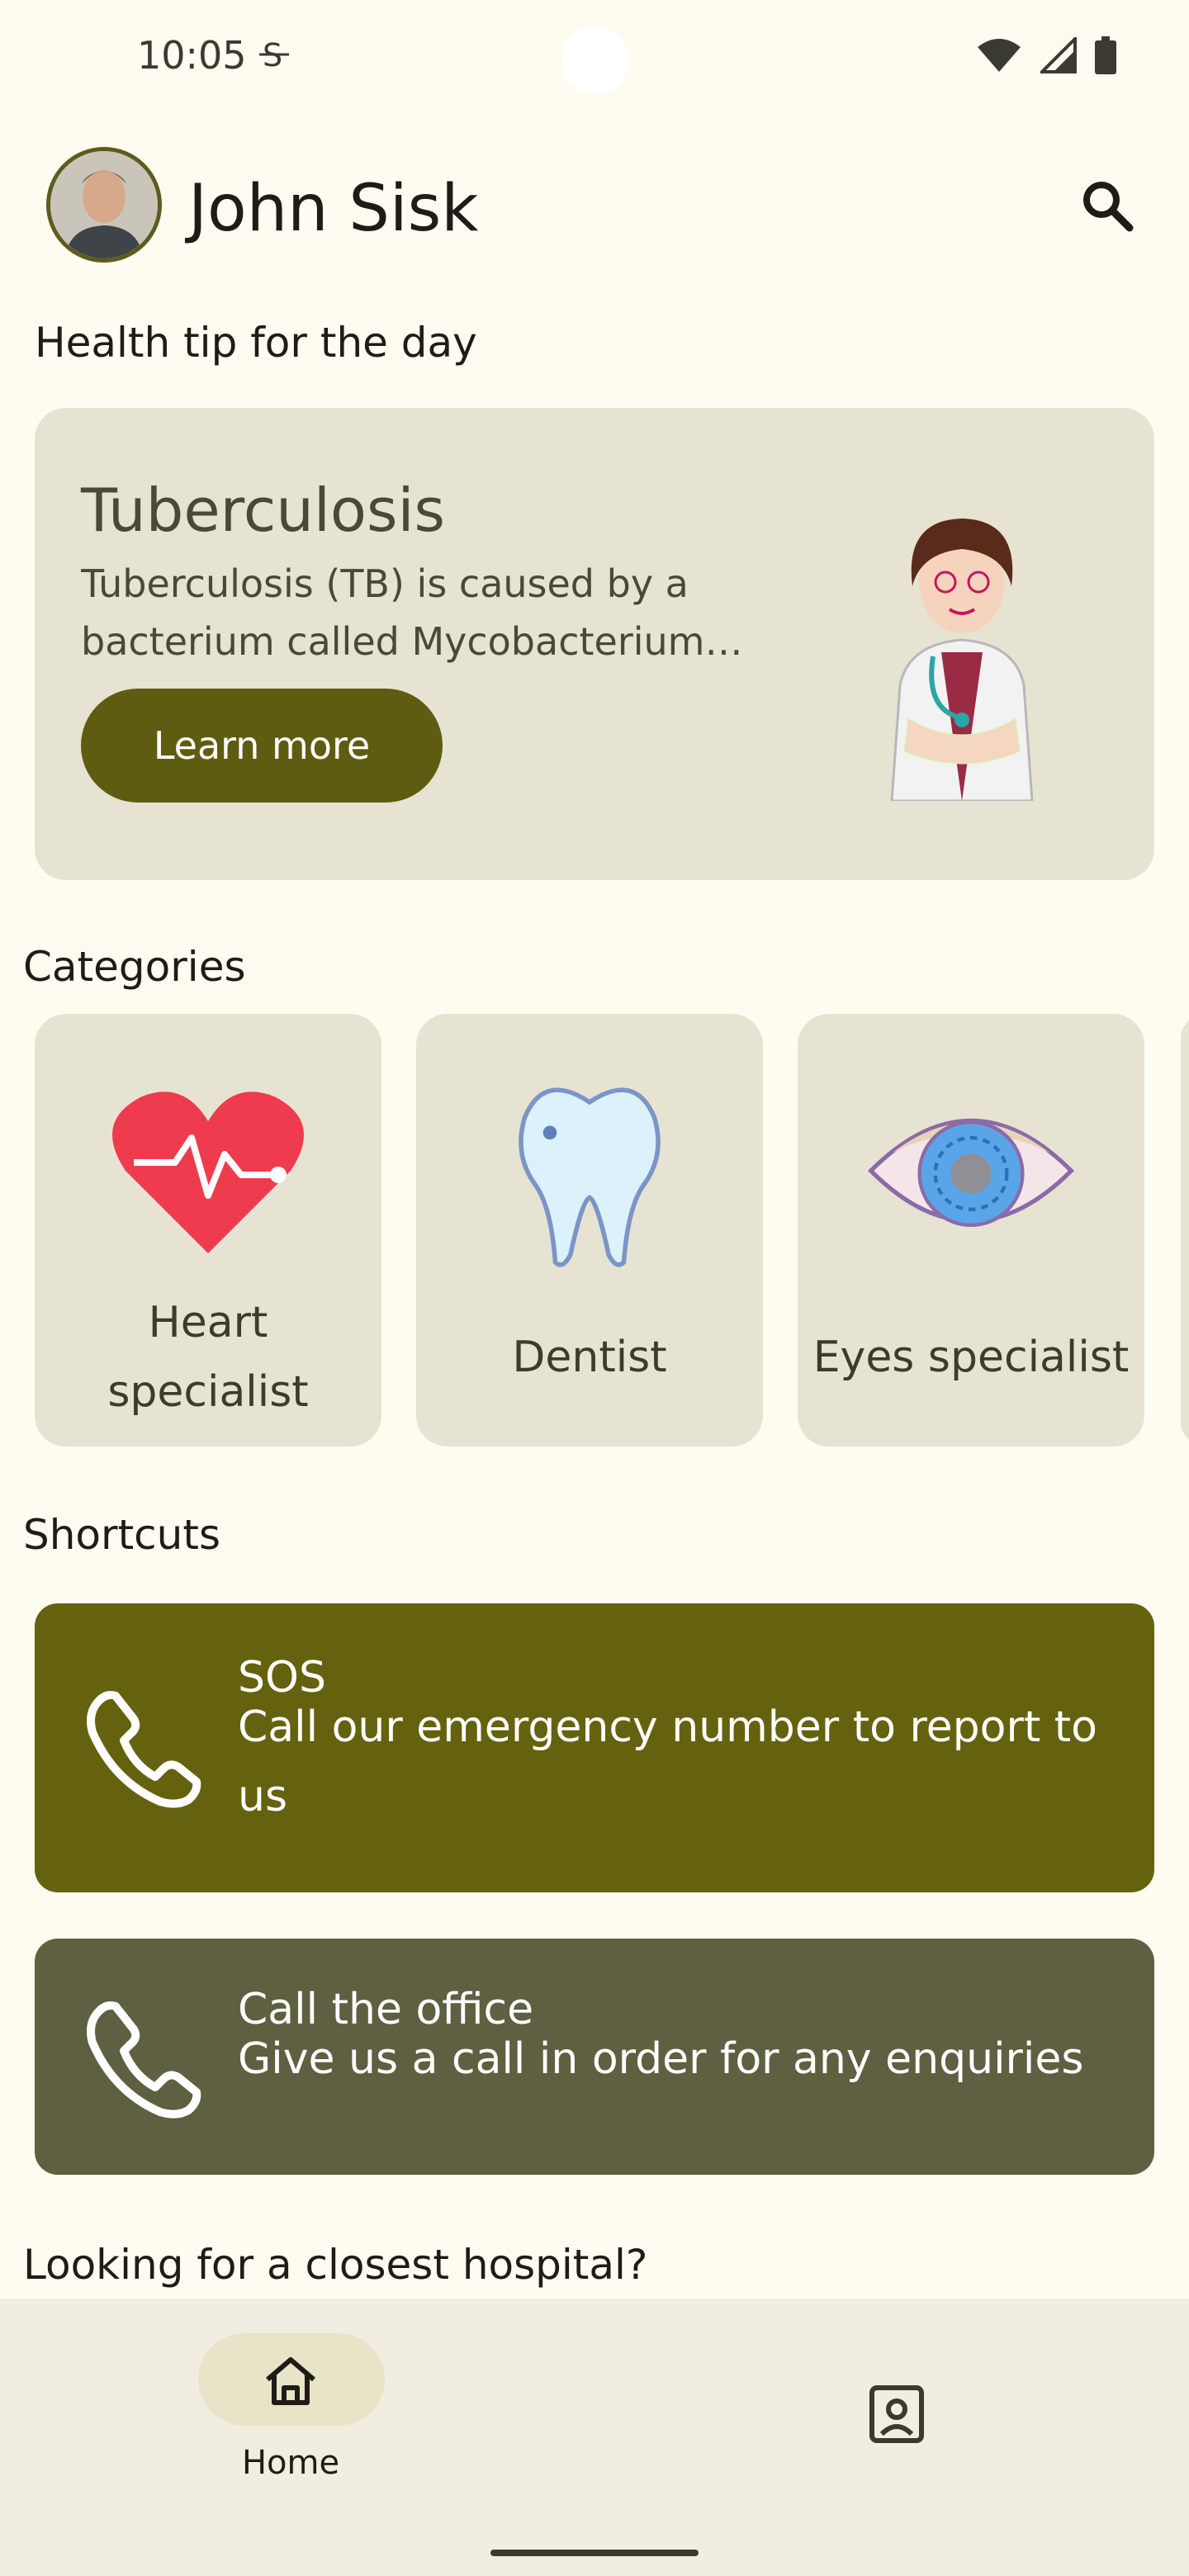 The image size is (1189, 2576). Describe the element at coordinates (274, 58) in the screenshot. I see `sync-s-icon: S` at that location.